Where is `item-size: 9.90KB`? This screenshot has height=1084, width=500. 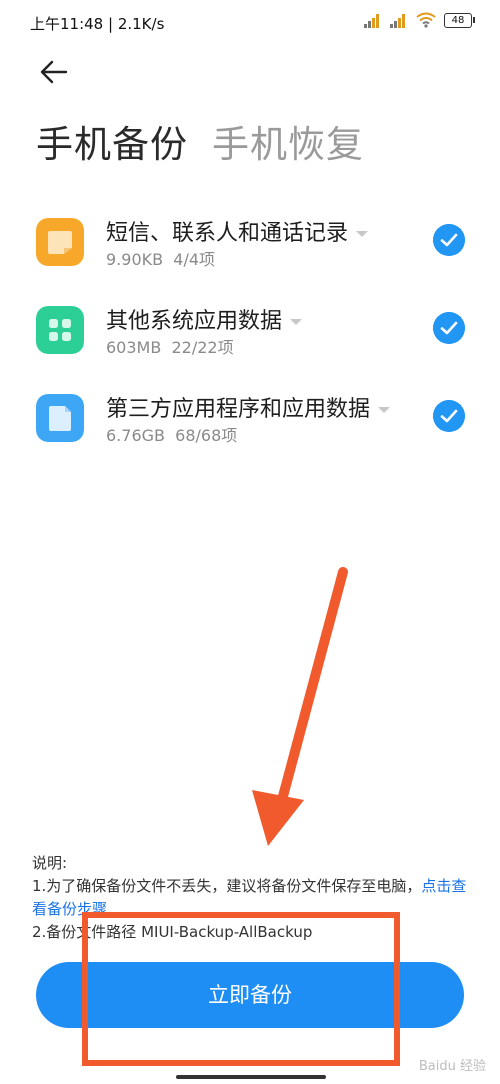
item-size: 9.90KB is located at coordinates (135, 259).